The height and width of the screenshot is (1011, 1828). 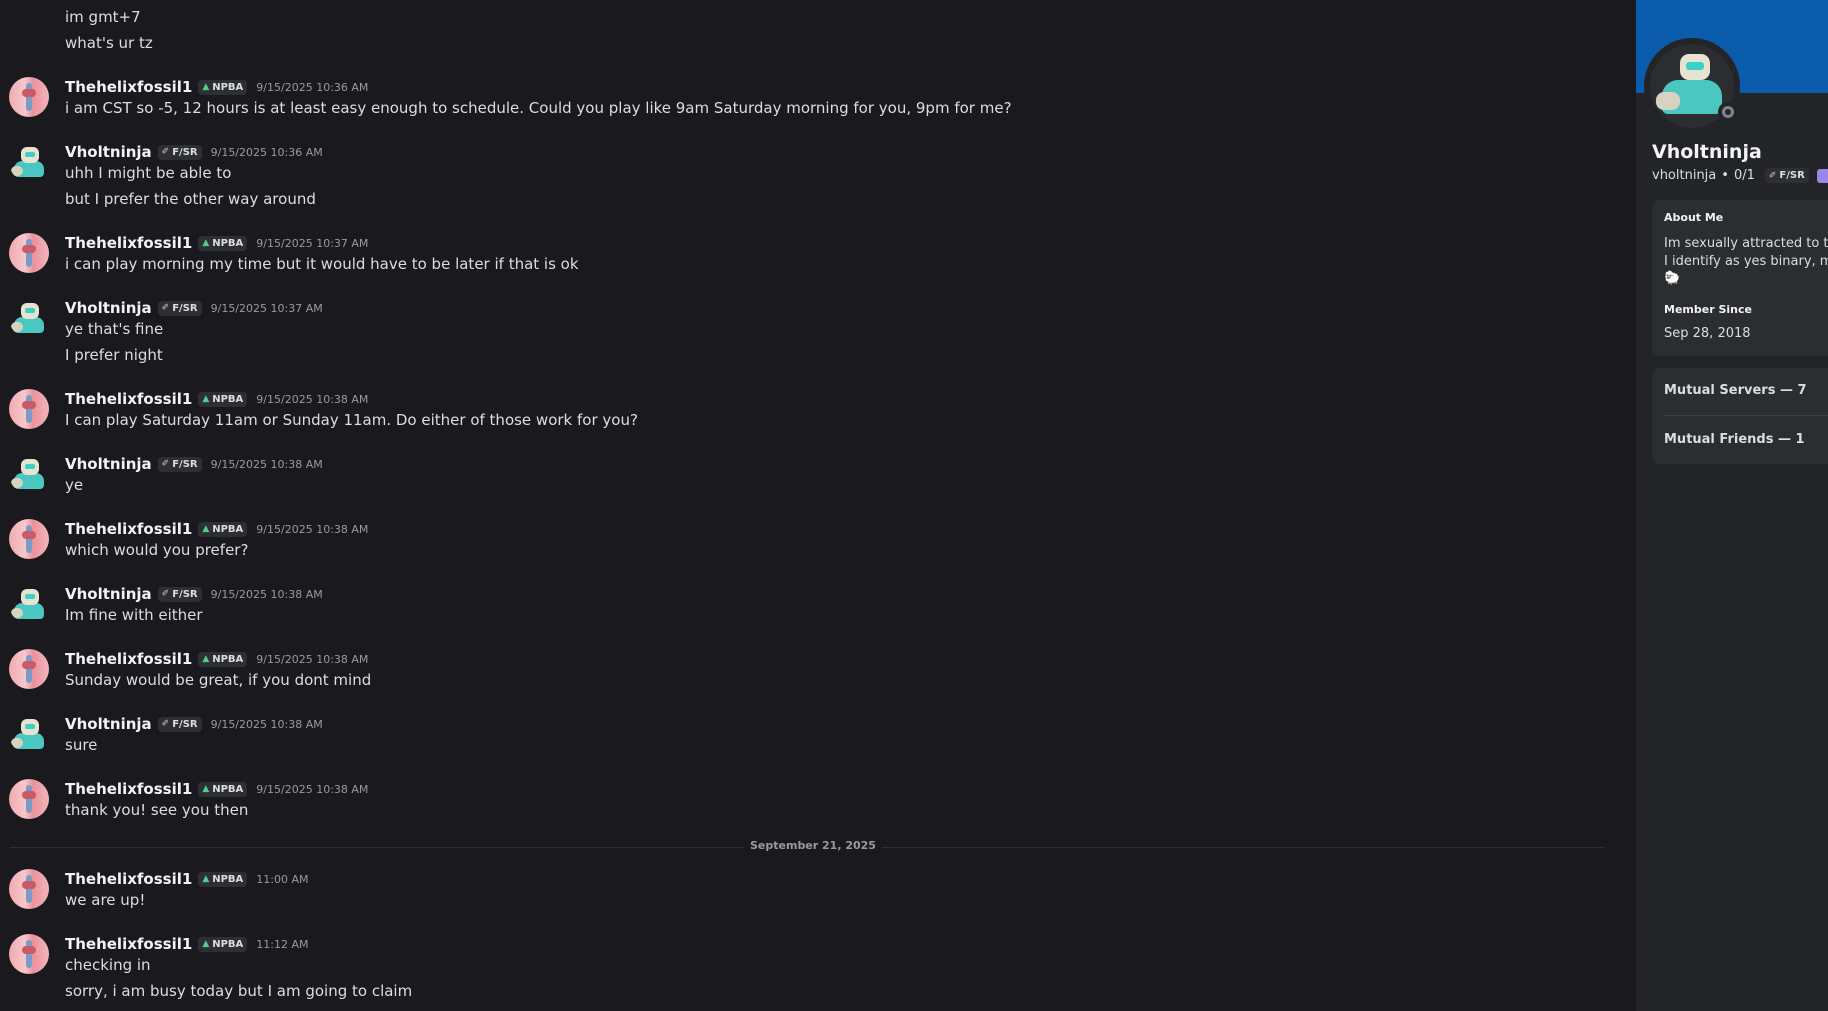 What do you see at coordinates (1684, 175) in the screenshot?
I see `profile-username: vholtninja` at bounding box center [1684, 175].